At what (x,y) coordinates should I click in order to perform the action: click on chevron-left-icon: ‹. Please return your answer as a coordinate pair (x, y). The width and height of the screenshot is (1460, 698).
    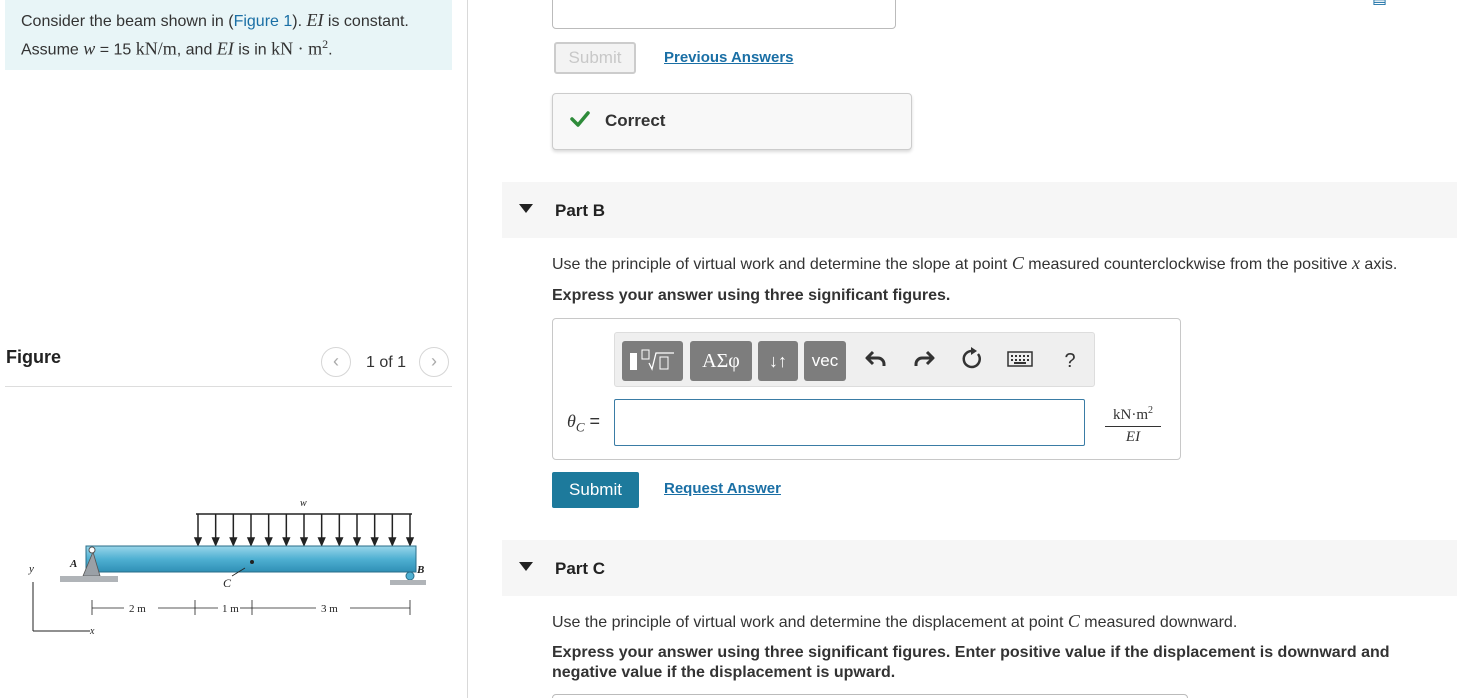
    Looking at the image, I should click on (336, 362).